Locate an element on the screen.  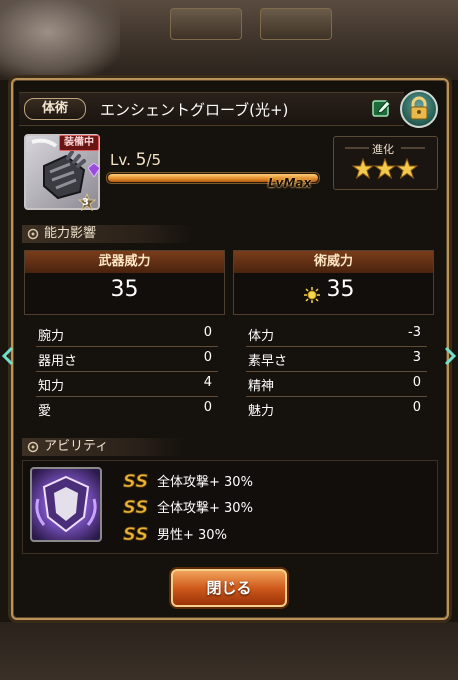
weapon-power-value: 35 is located at coordinates (124, 289).